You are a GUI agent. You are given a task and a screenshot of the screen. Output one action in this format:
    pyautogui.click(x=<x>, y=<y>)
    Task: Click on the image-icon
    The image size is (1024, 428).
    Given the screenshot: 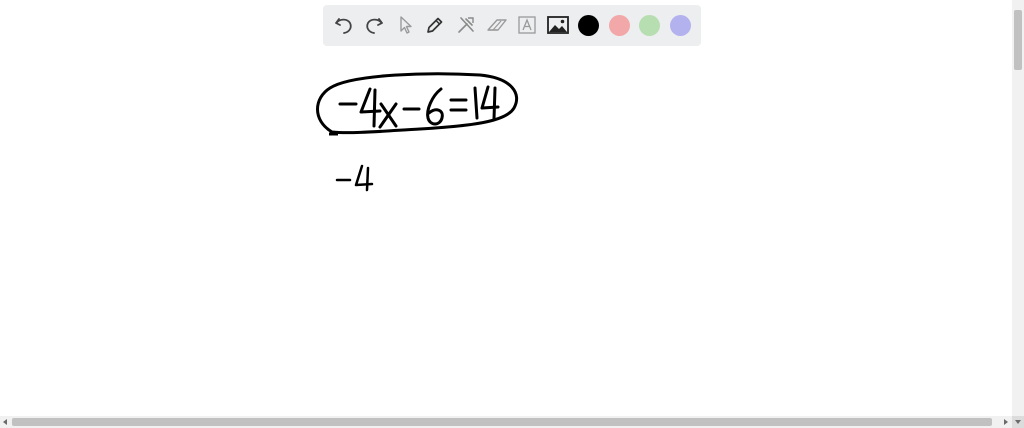 What is the action you would take?
    pyautogui.click(x=558, y=25)
    